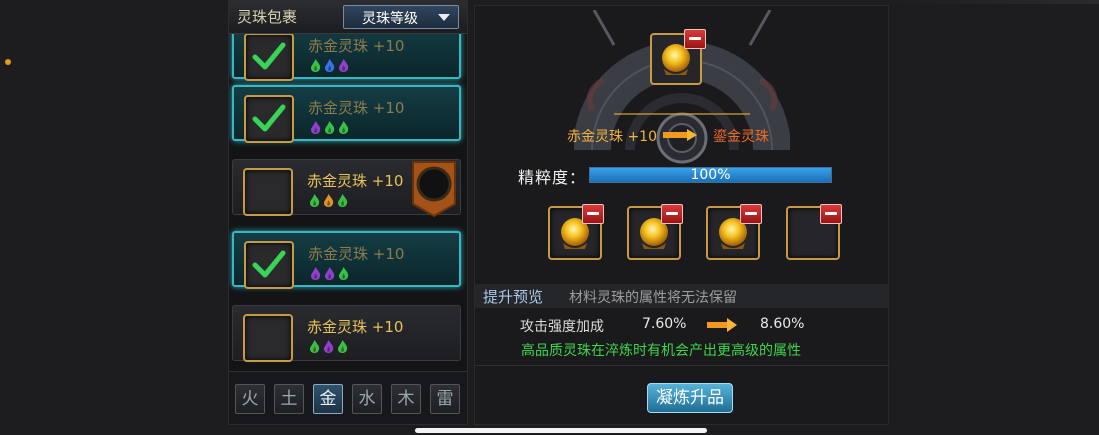  What do you see at coordinates (695, 39) in the screenshot?
I see `remove-target-button` at bounding box center [695, 39].